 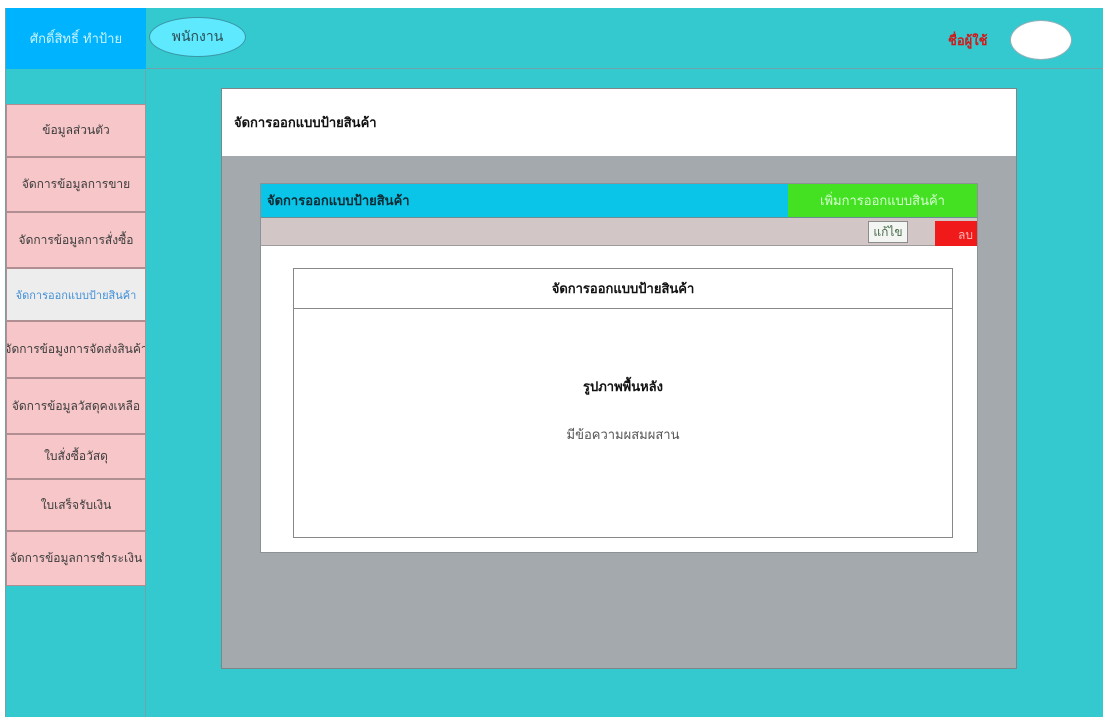 What do you see at coordinates (888, 232) in the screenshot?
I see `edit-button: แก้ไข` at bounding box center [888, 232].